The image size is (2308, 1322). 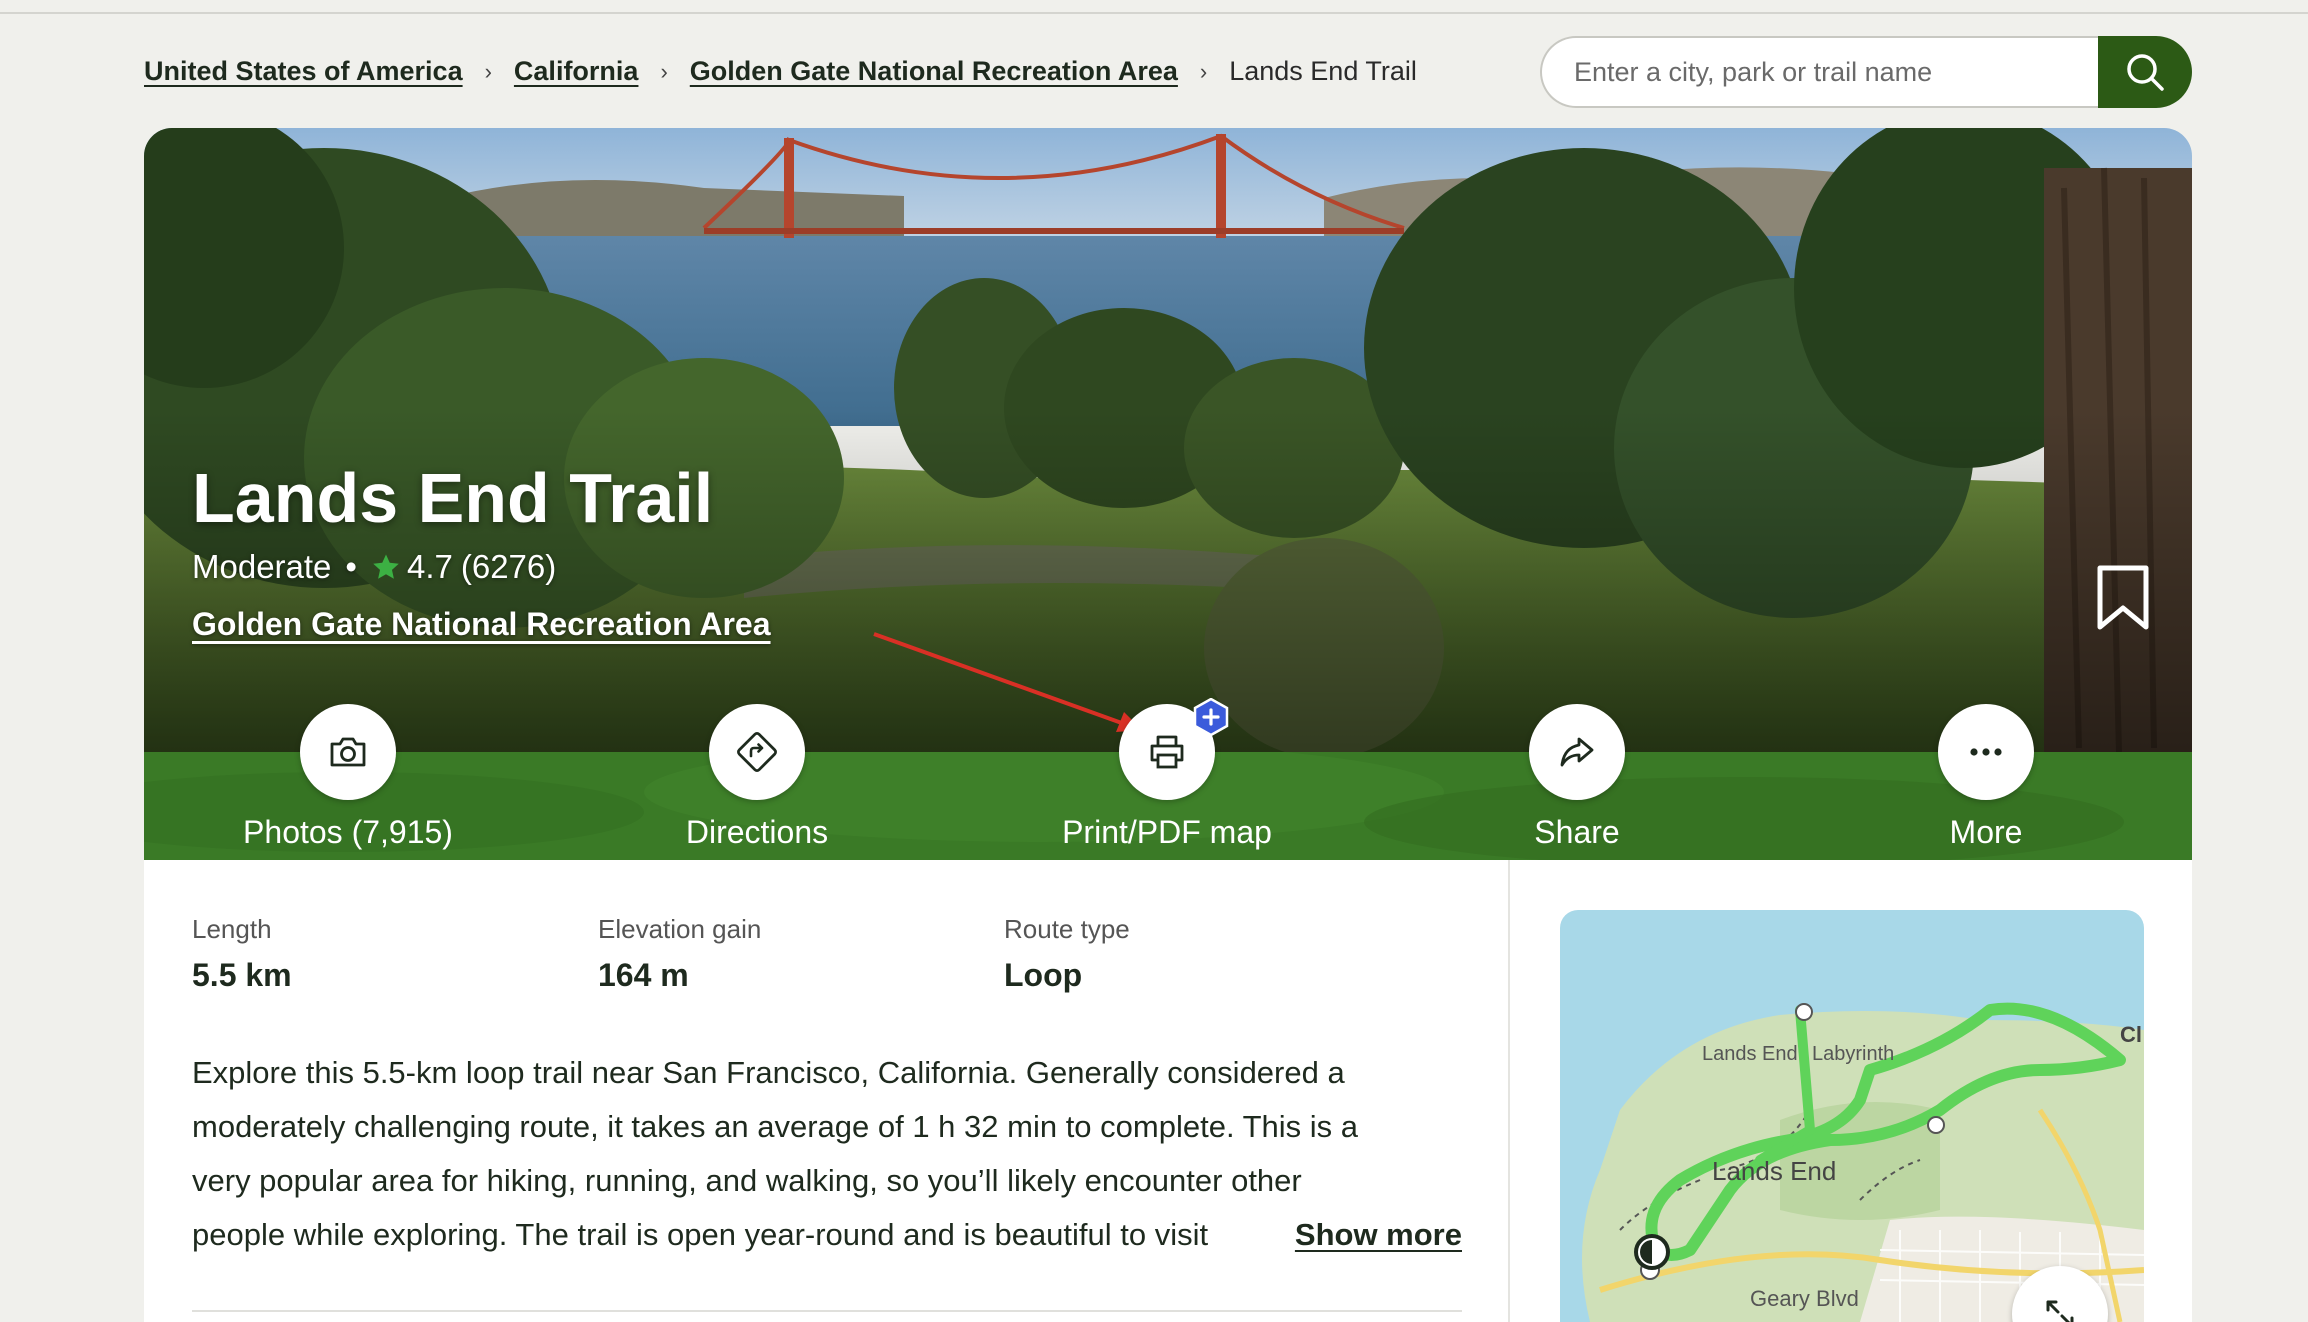 I want to click on search-button, so click(x=2145, y=72).